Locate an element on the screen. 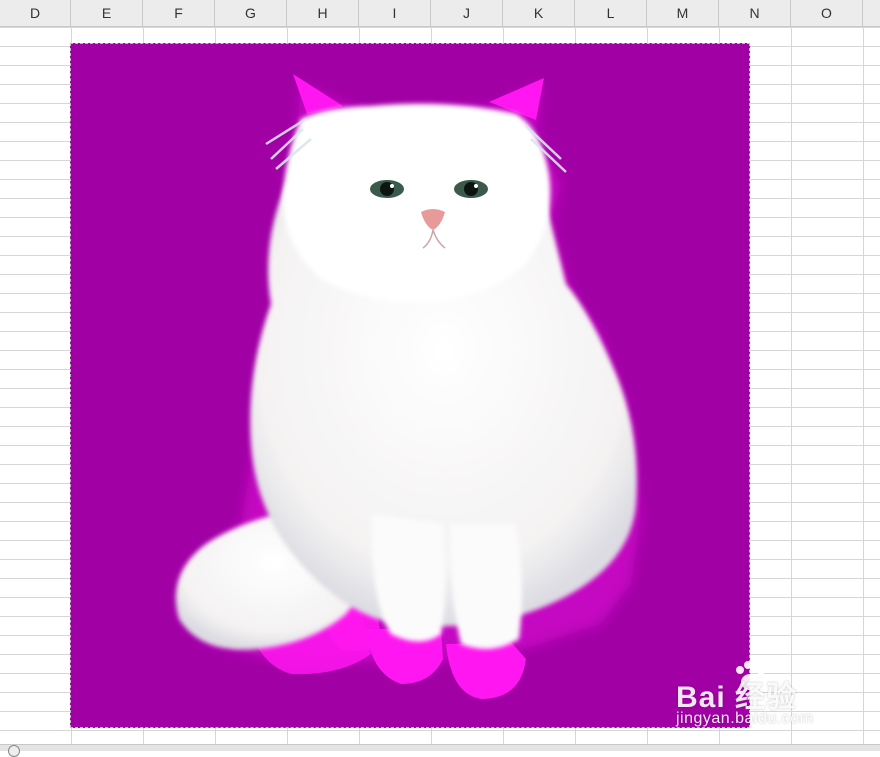  cat-right-leg is located at coordinates (486, 586).